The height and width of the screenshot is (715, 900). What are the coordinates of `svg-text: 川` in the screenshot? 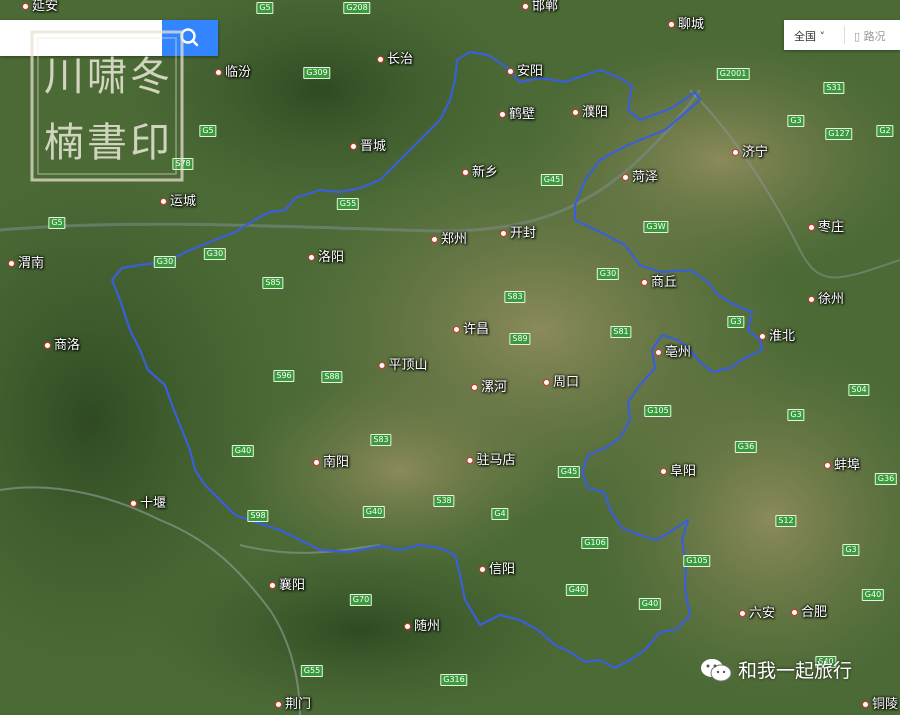 It's located at (64, 77).